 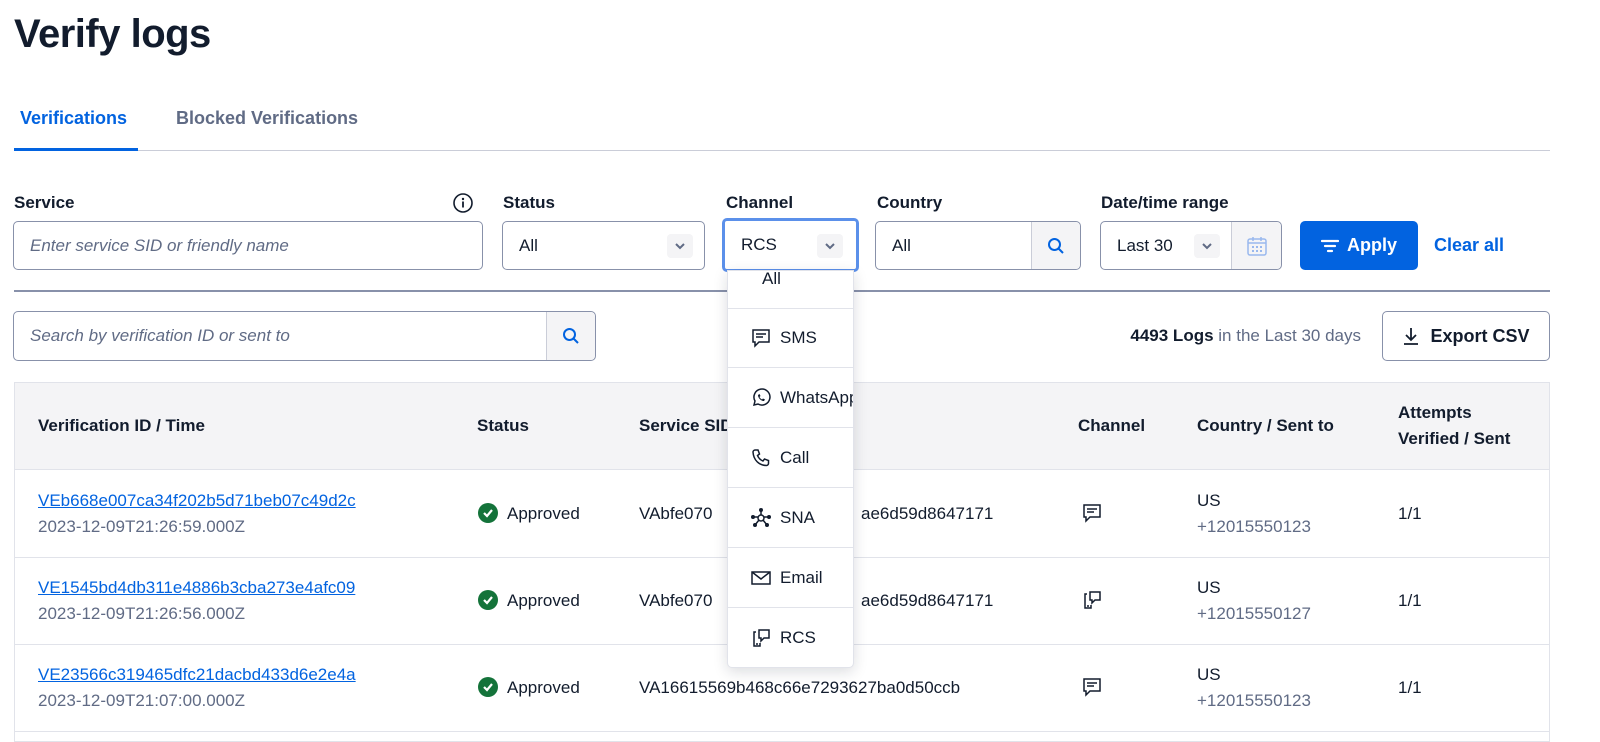 I want to click on option-label: Email, so click(x=801, y=577).